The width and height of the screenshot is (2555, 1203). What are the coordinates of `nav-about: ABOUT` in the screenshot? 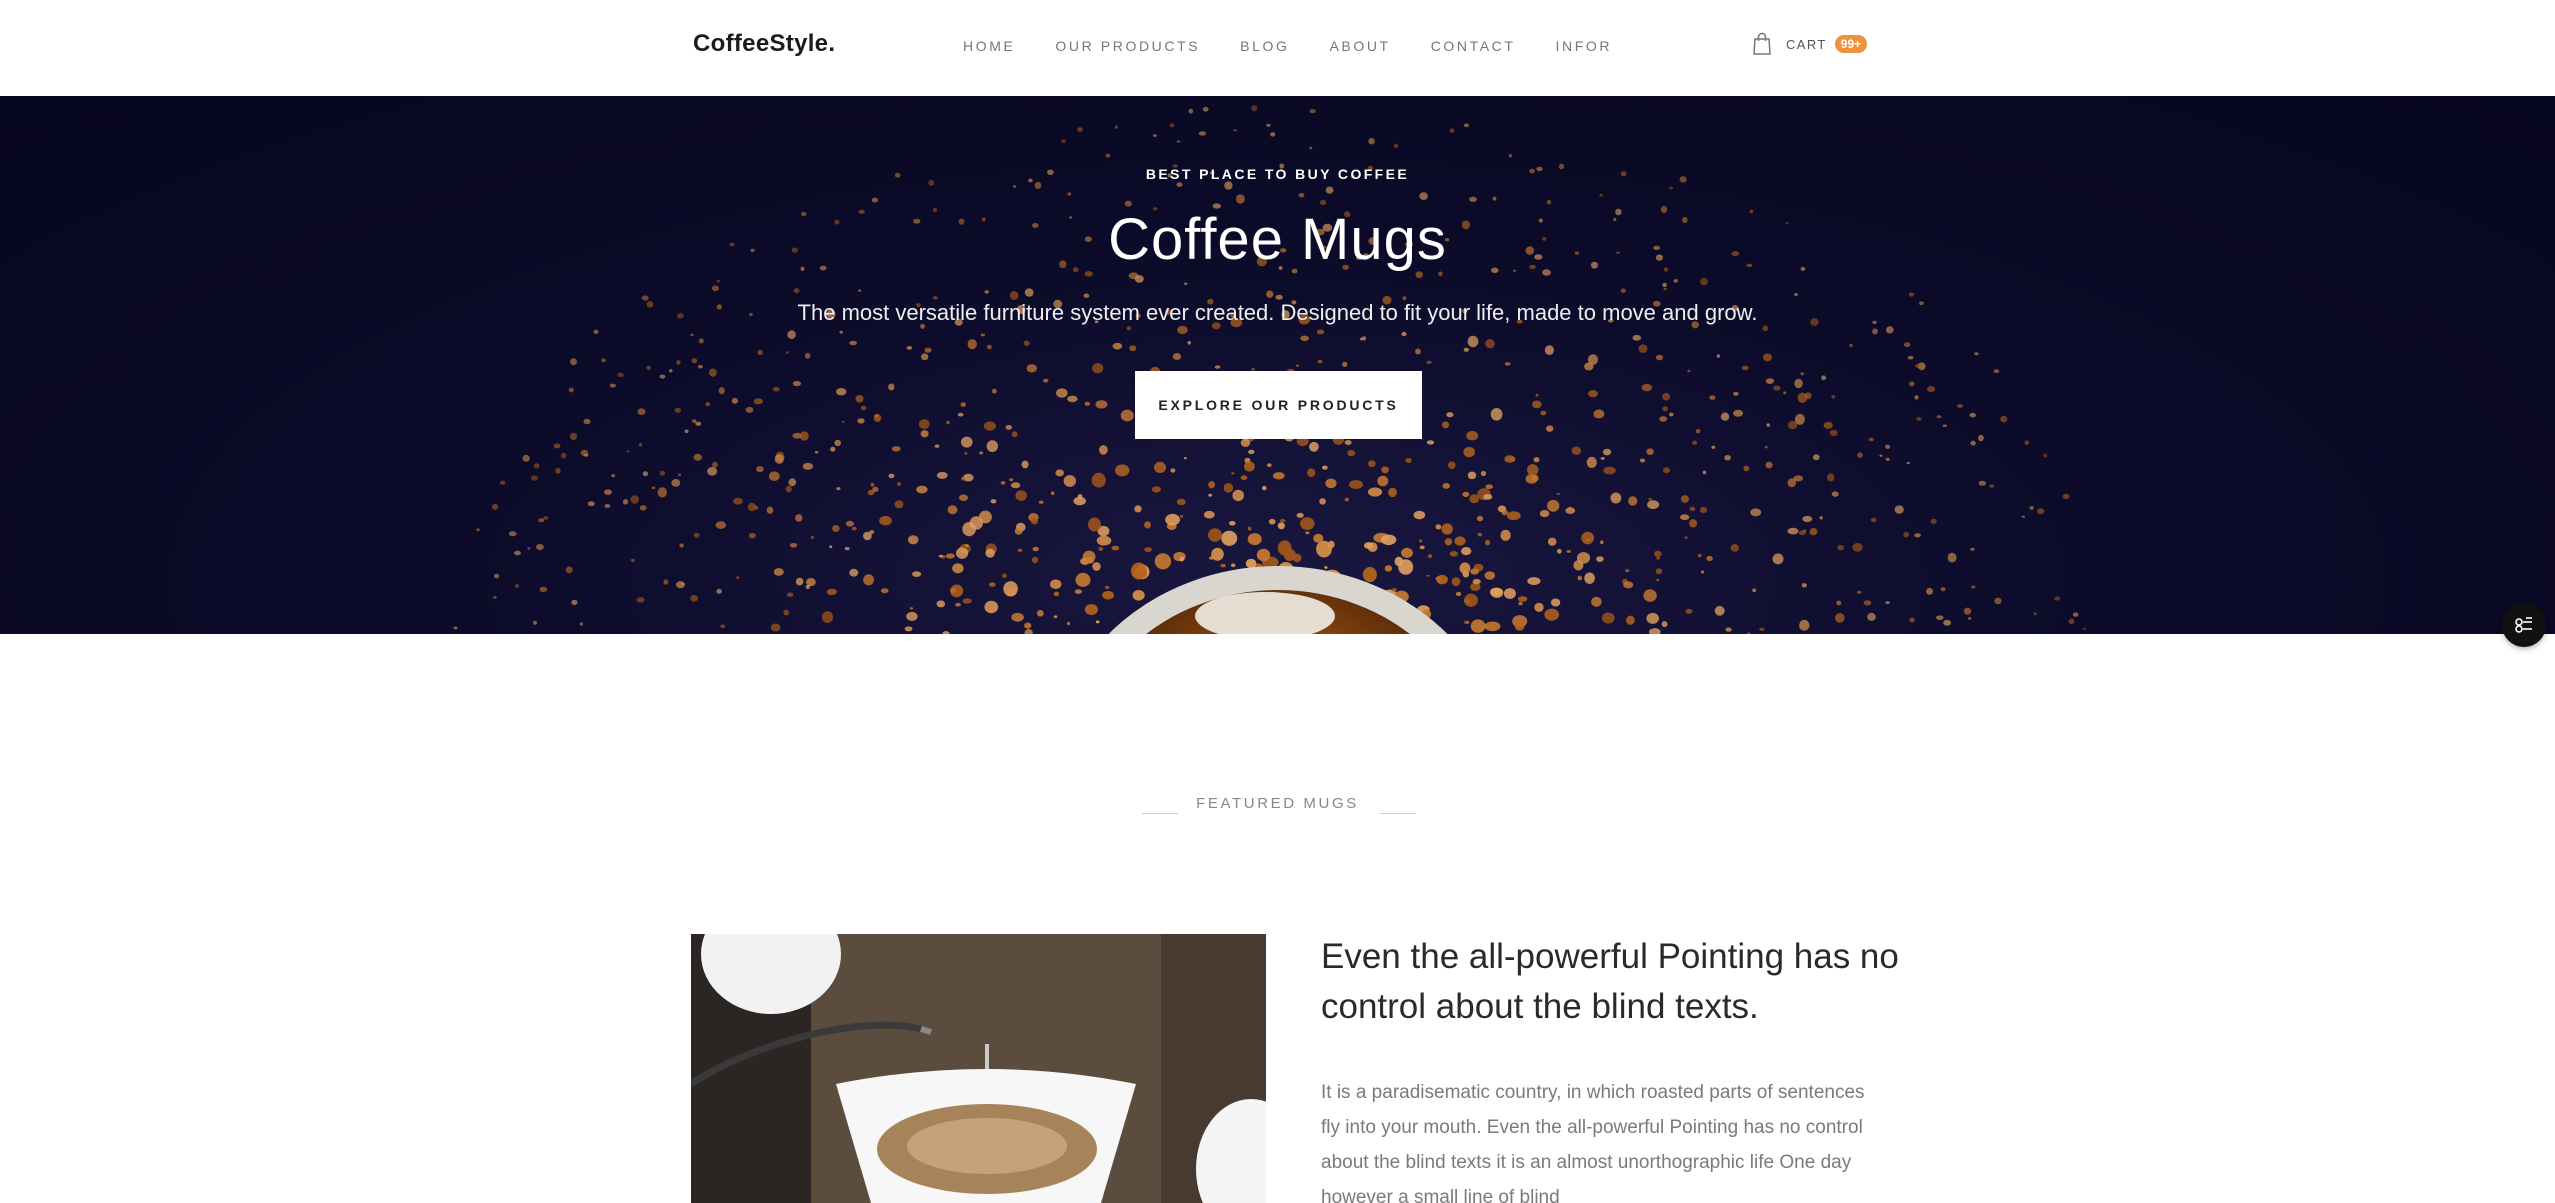 It's located at (1359, 46).